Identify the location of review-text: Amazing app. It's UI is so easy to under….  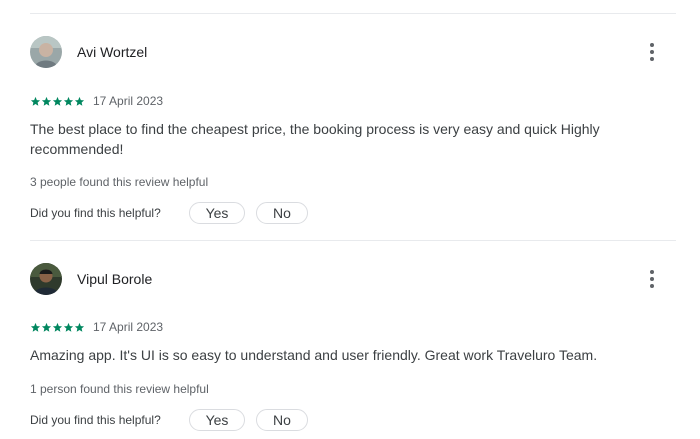
(314, 355).